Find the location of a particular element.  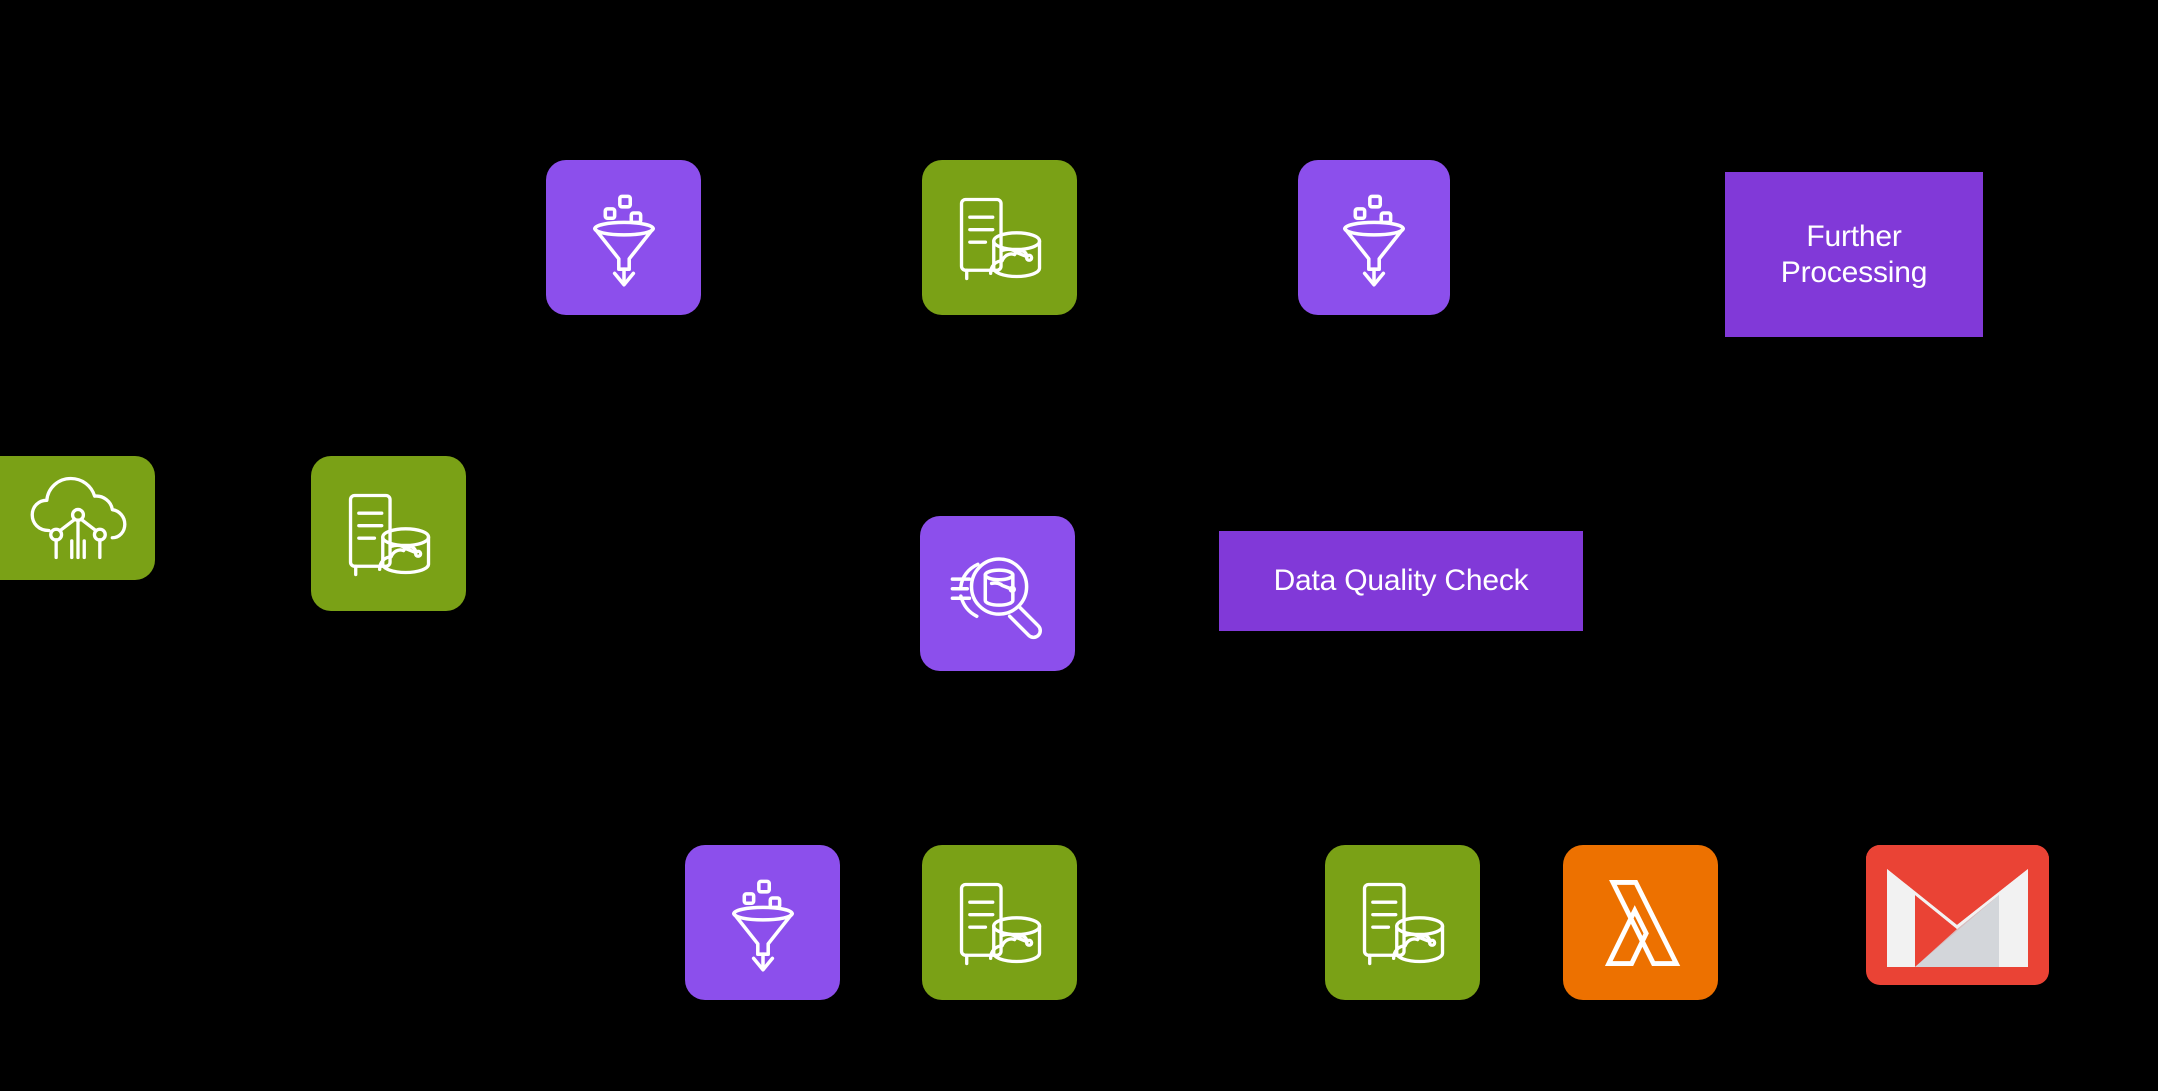

data-quality-check-label: Data Quality Check is located at coordinates (1401, 581).